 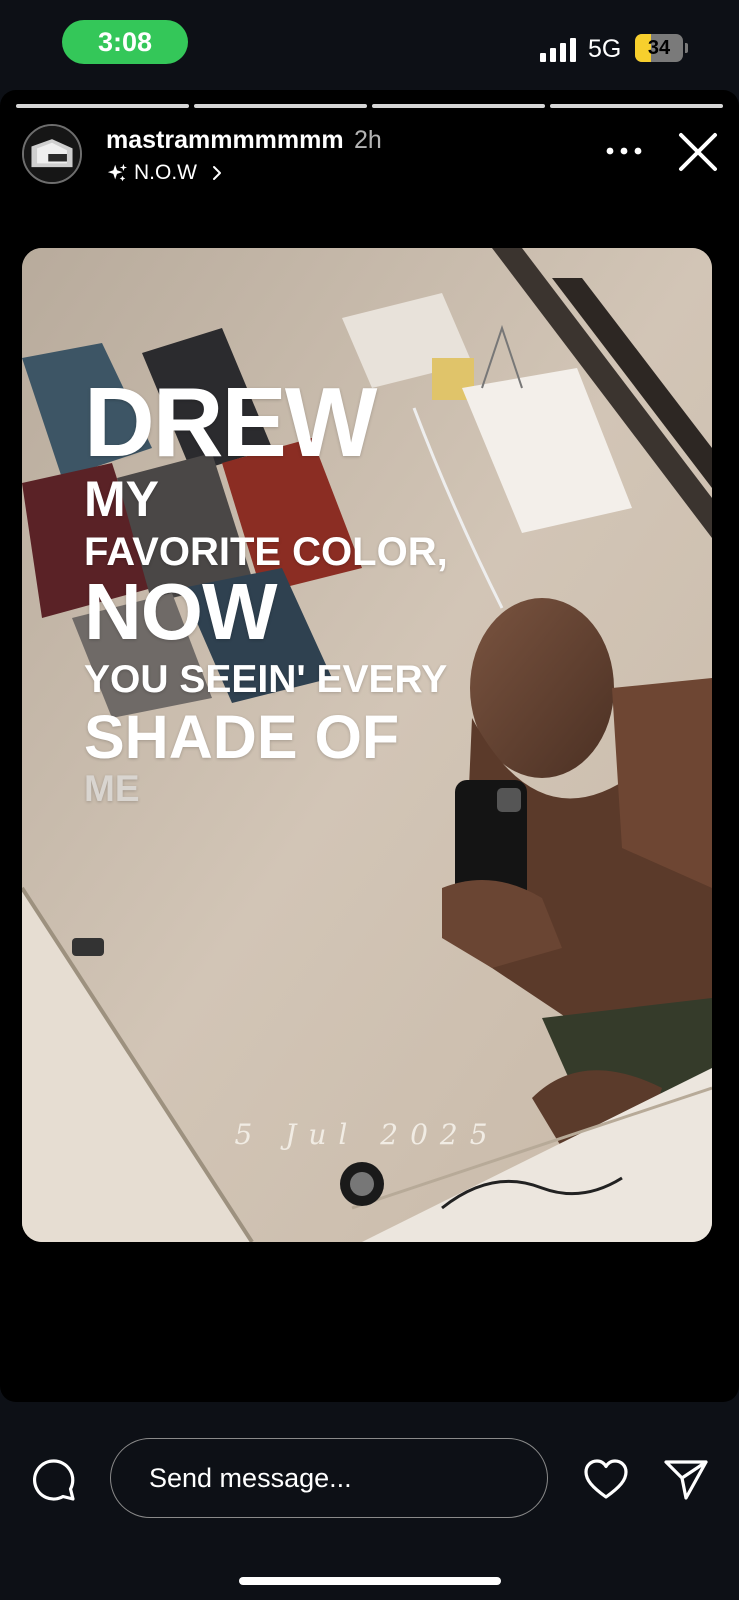 I want to click on comment-bubble-icon, so click(x=54, y=1480).